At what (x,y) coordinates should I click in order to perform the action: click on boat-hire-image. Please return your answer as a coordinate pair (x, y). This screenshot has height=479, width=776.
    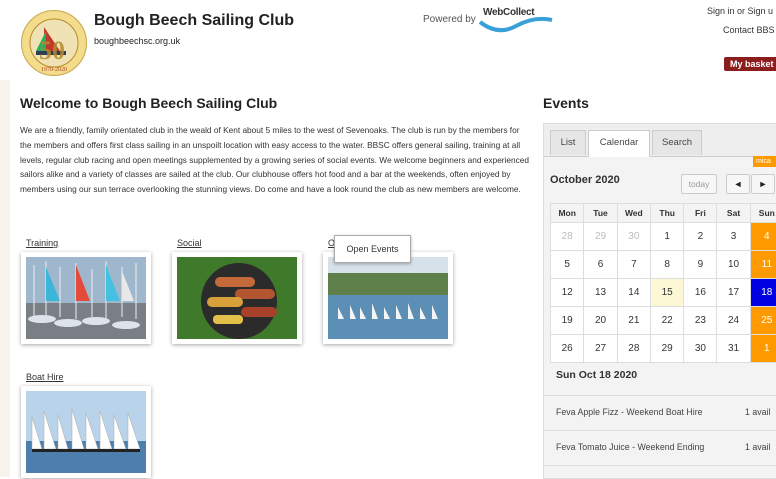
    Looking at the image, I should click on (86, 432).